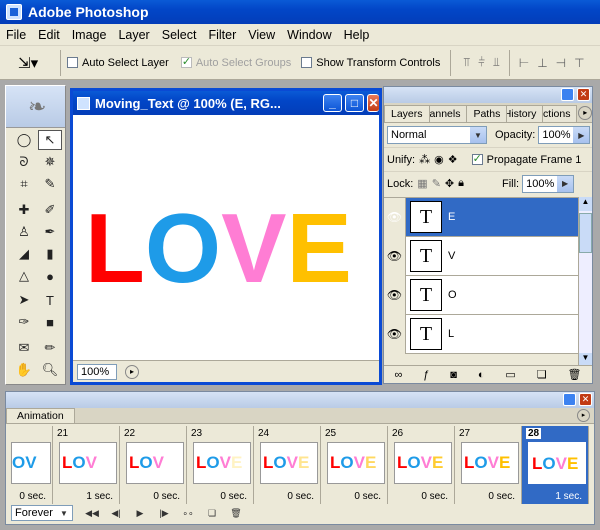 This screenshot has height=530, width=600. Describe the element at coordinates (36, 63) in the screenshot. I see `move-tool-preset-icon: ⇲▾` at that location.